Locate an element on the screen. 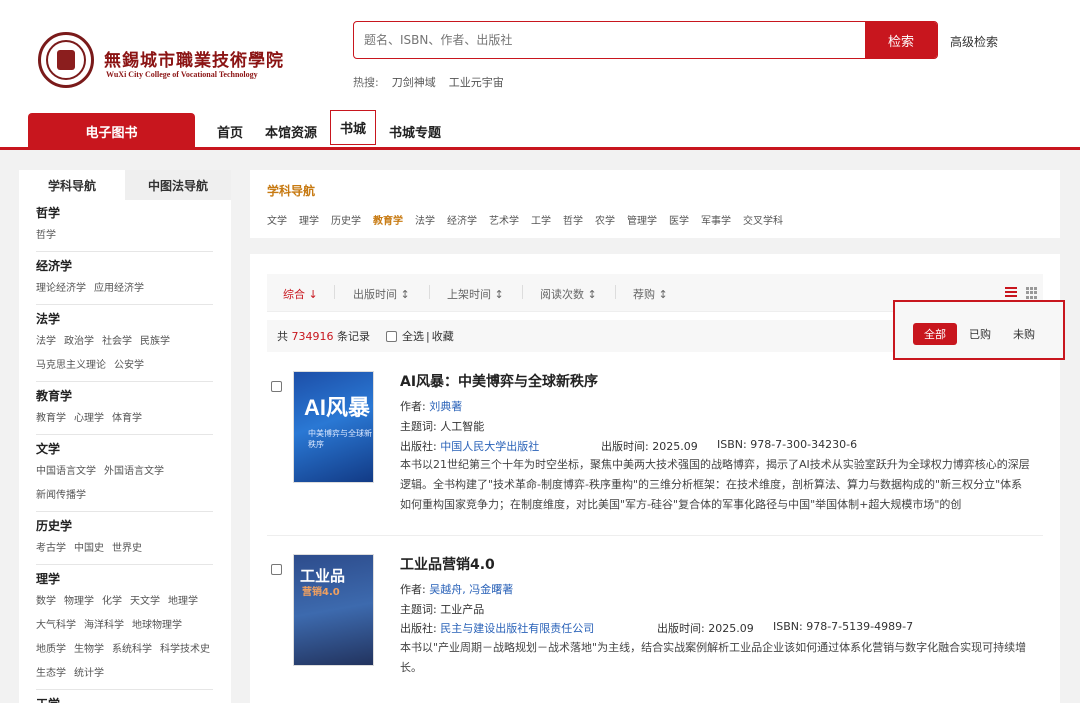 The width and height of the screenshot is (1080, 703). publisher-link: 民主与建设出版社有限责任公司 is located at coordinates (517, 628).